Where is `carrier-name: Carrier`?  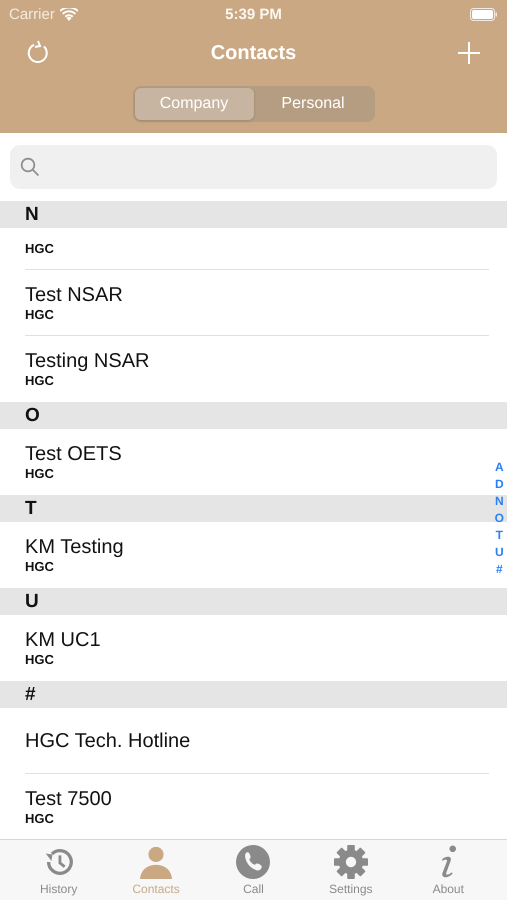 carrier-name: Carrier is located at coordinates (32, 14).